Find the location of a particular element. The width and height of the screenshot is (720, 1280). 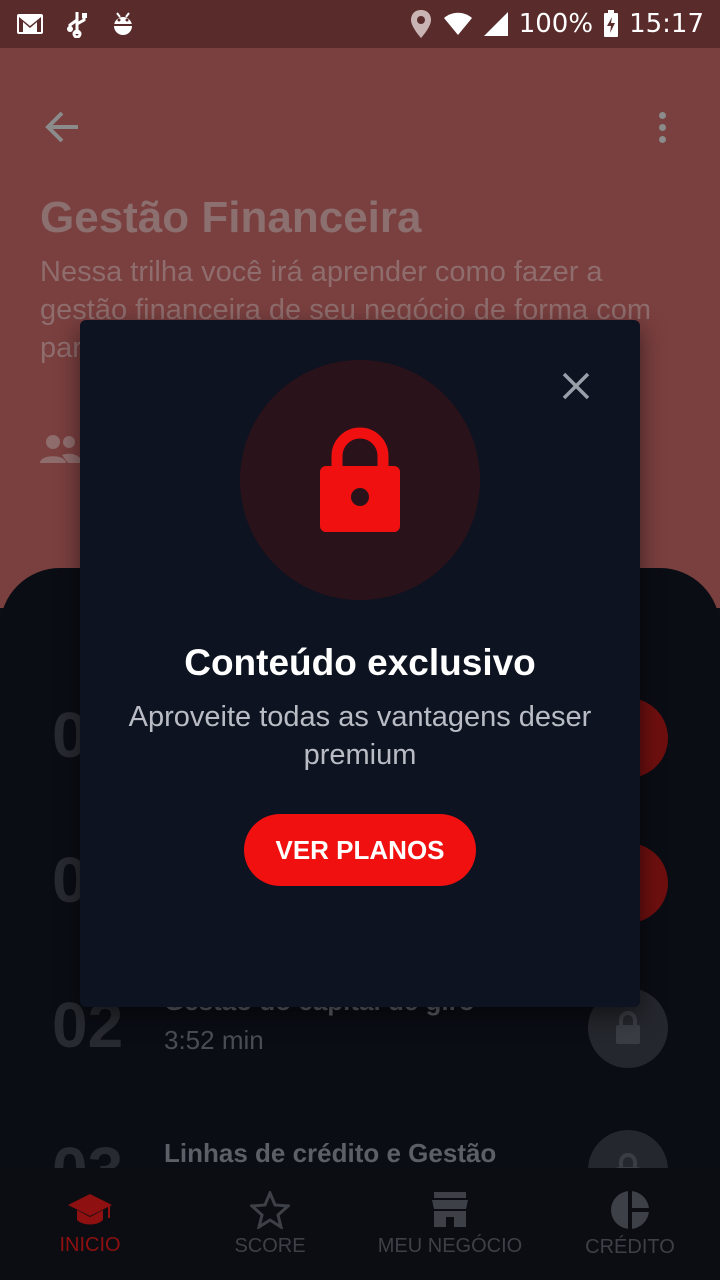

nav-item-inicio: INICIO is located at coordinates (90, 1224).